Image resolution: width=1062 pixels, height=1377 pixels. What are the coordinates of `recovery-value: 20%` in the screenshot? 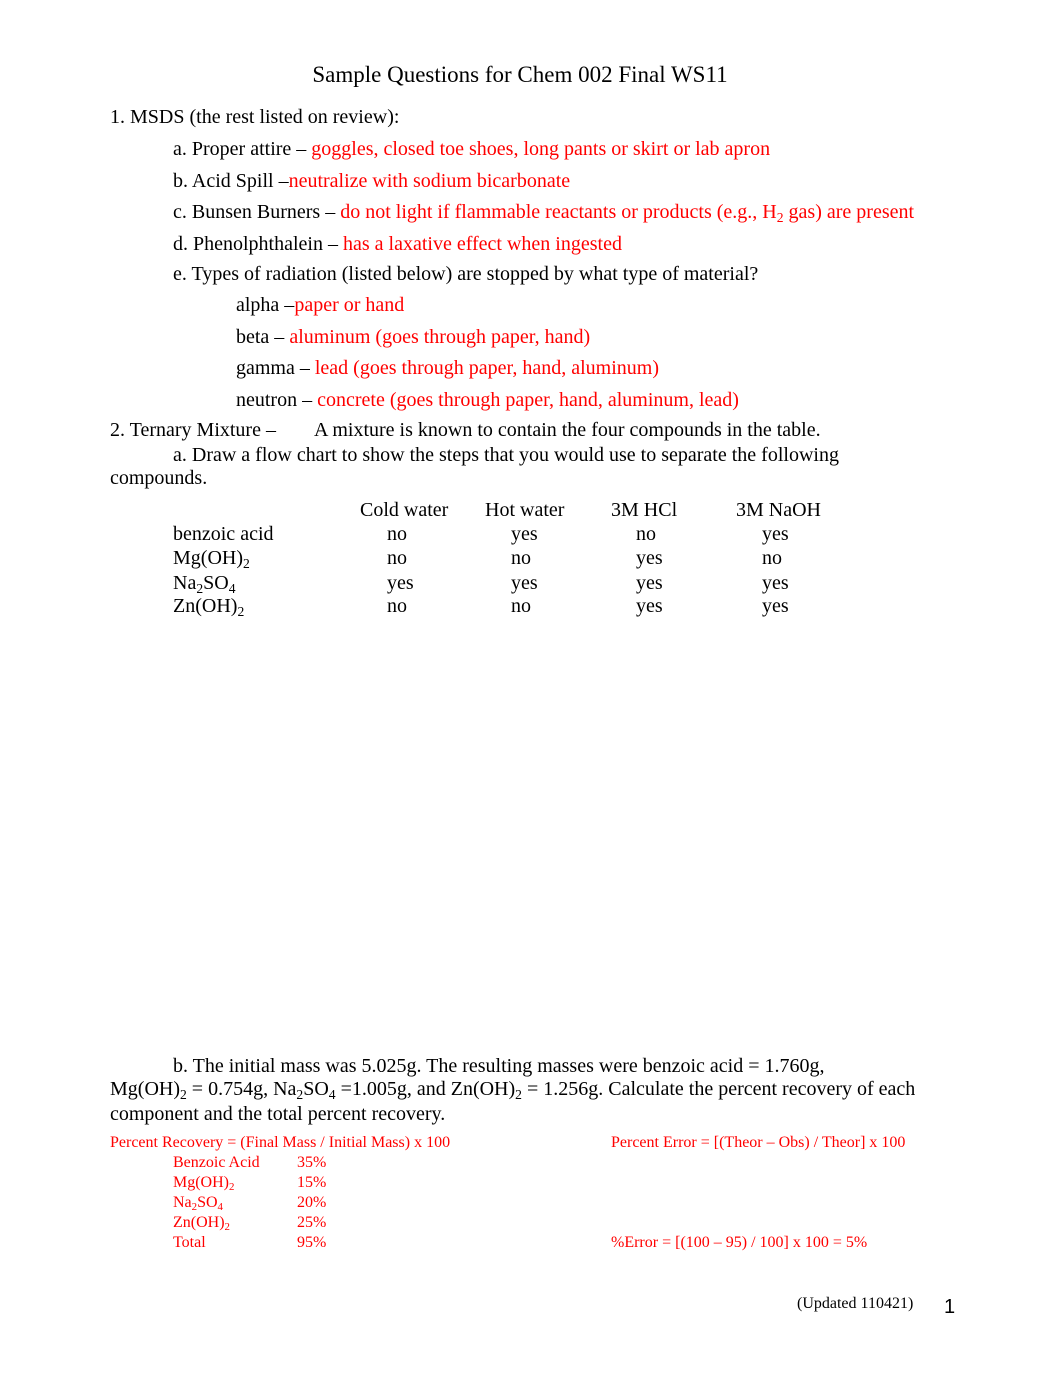 It's located at (312, 1202).